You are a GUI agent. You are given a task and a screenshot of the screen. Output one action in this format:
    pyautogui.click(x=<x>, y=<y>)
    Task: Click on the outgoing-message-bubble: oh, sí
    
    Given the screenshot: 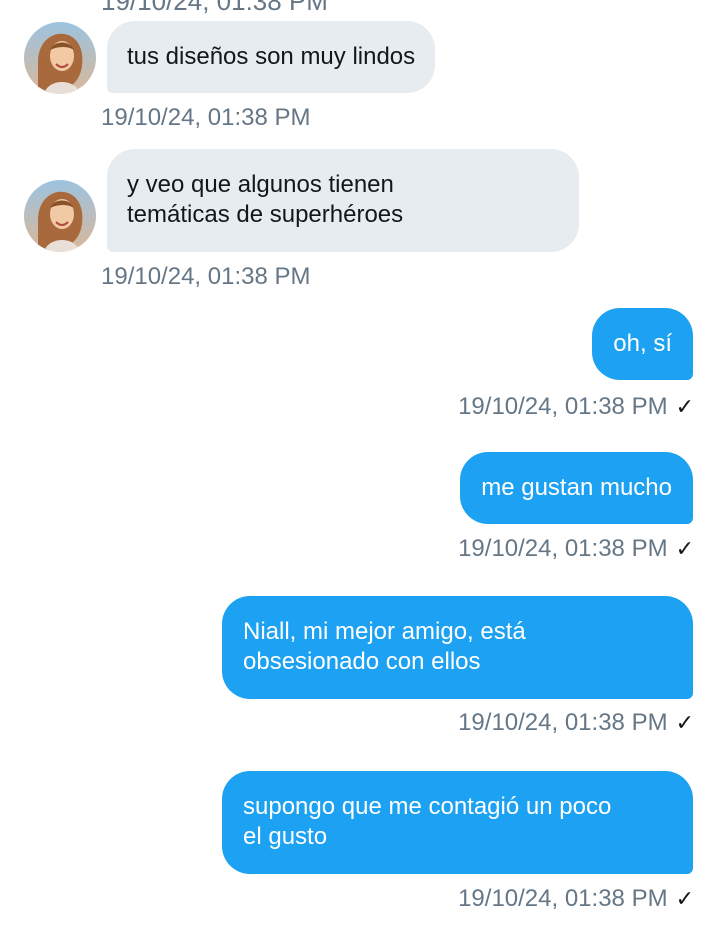 What is the action you would take?
    pyautogui.click(x=642, y=344)
    